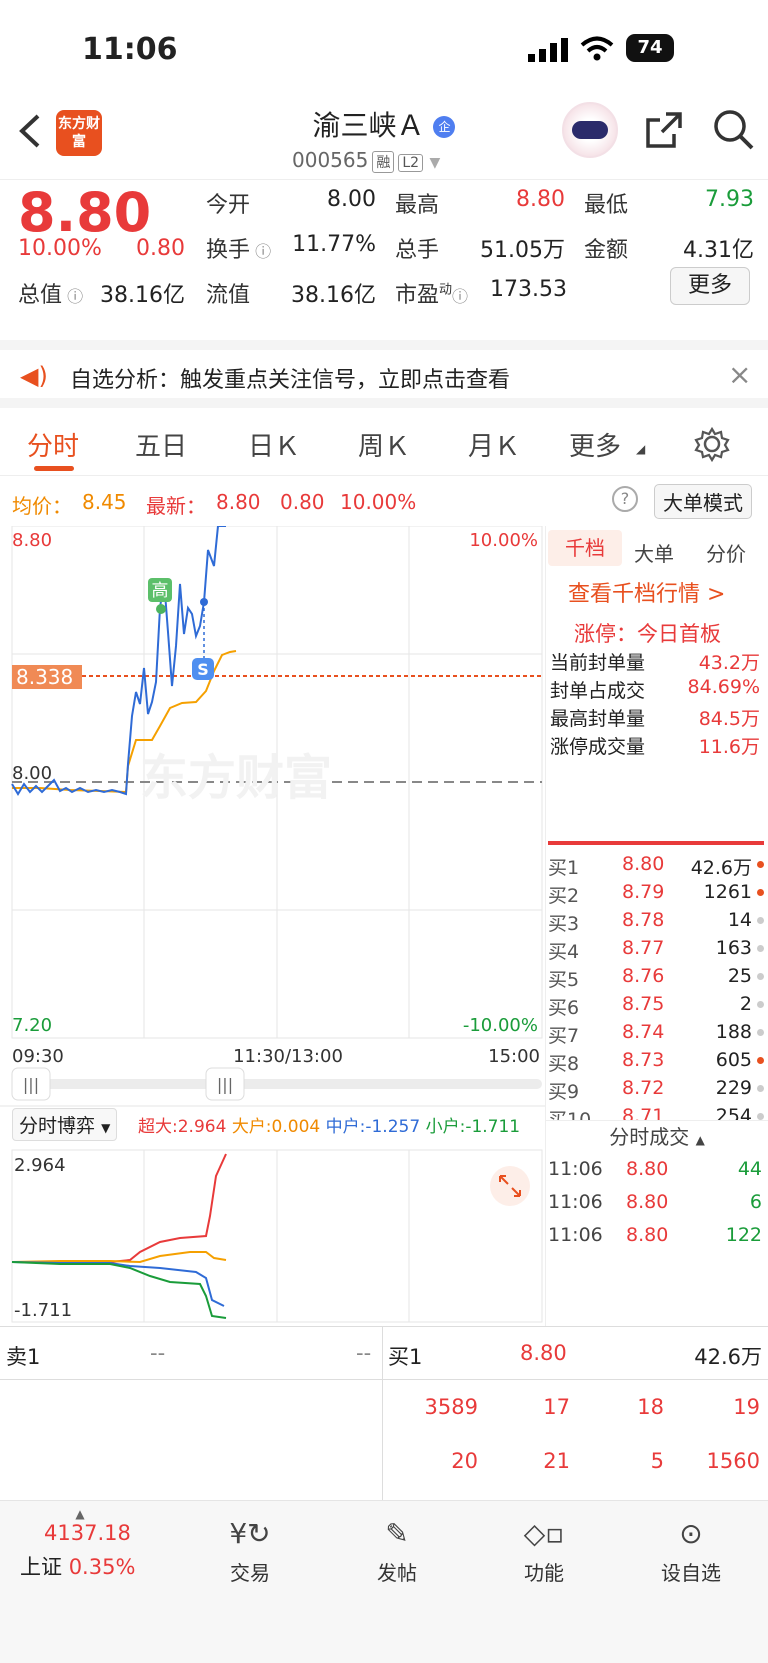 Image resolution: width=768 pixels, height=1663 pixels. I want to click on assistant-robot-icon, so click(590, 130).